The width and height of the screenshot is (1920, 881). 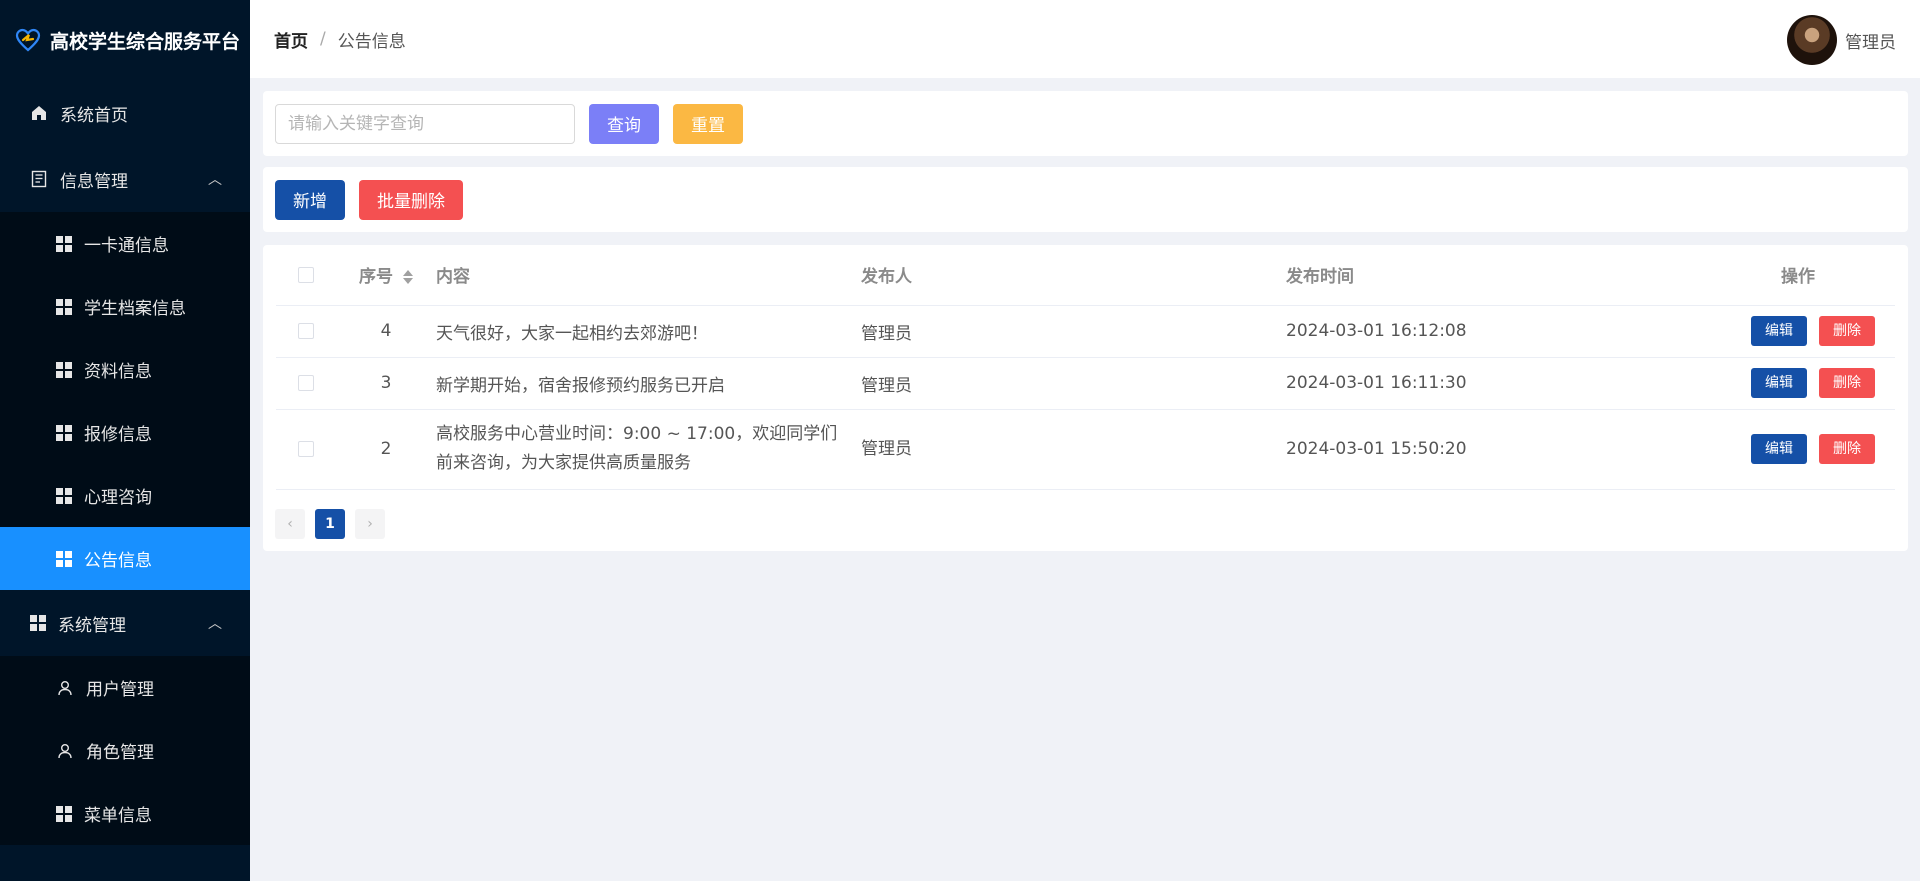 I want to click on prev-page-button: ‹, so click(x=290, y=524).